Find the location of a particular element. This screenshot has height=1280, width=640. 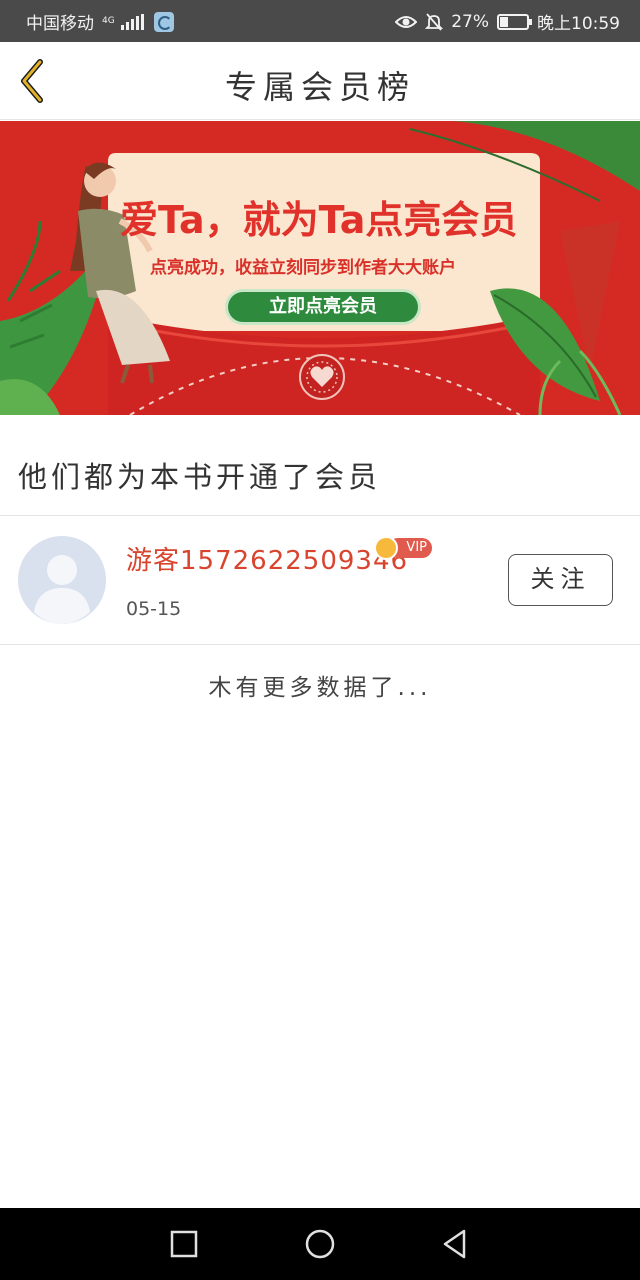

banner-subline: 点亮成功，收益立刻同步到作者大大账户 is located at coordinates (303, 268).